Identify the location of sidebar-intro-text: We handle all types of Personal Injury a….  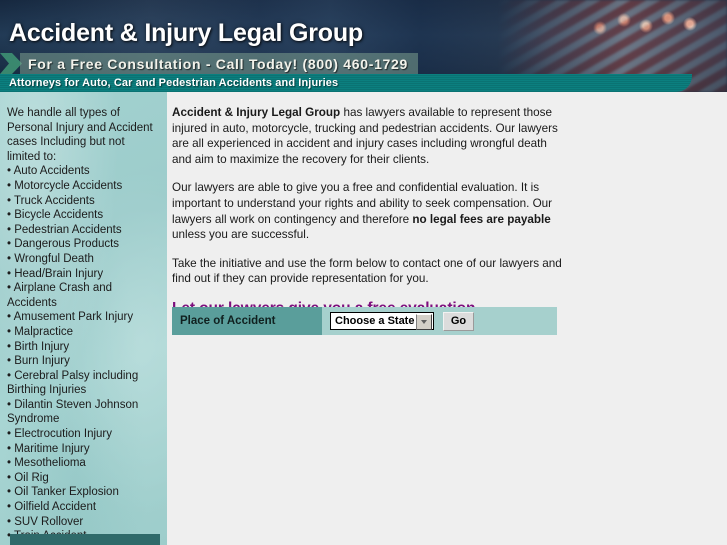
(80, 135).